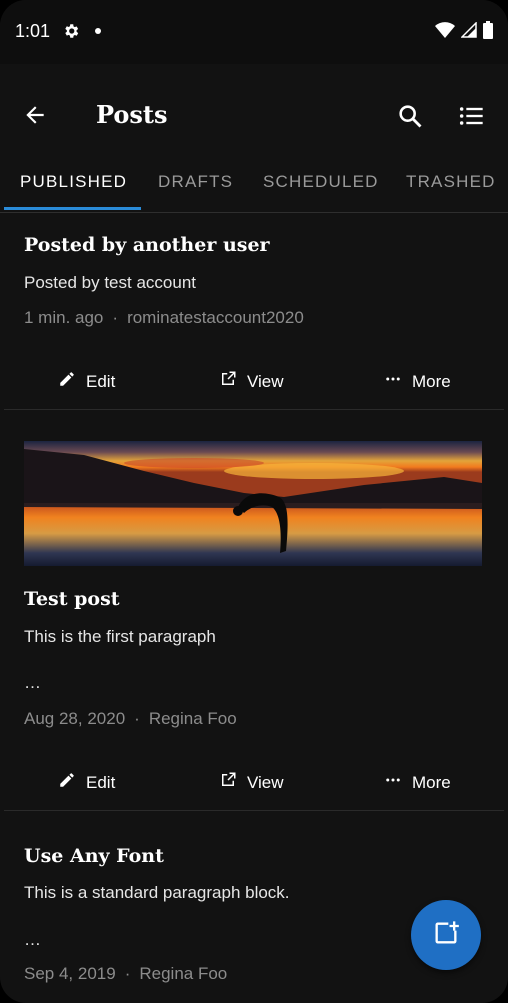 The image size is (508, 1003). What do you see at coordinates (195, 182) in the screenshot?
I see `tab-drafts: DRAFTS` at bounding box center [195, 182].